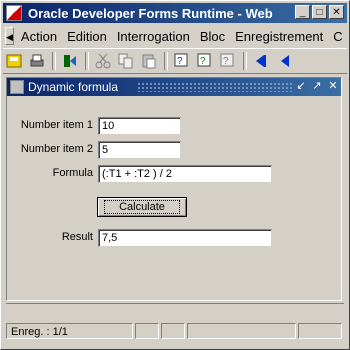 This screenshot has height=350, width=350. I want to click on result-label: Result, so click(77, 237).